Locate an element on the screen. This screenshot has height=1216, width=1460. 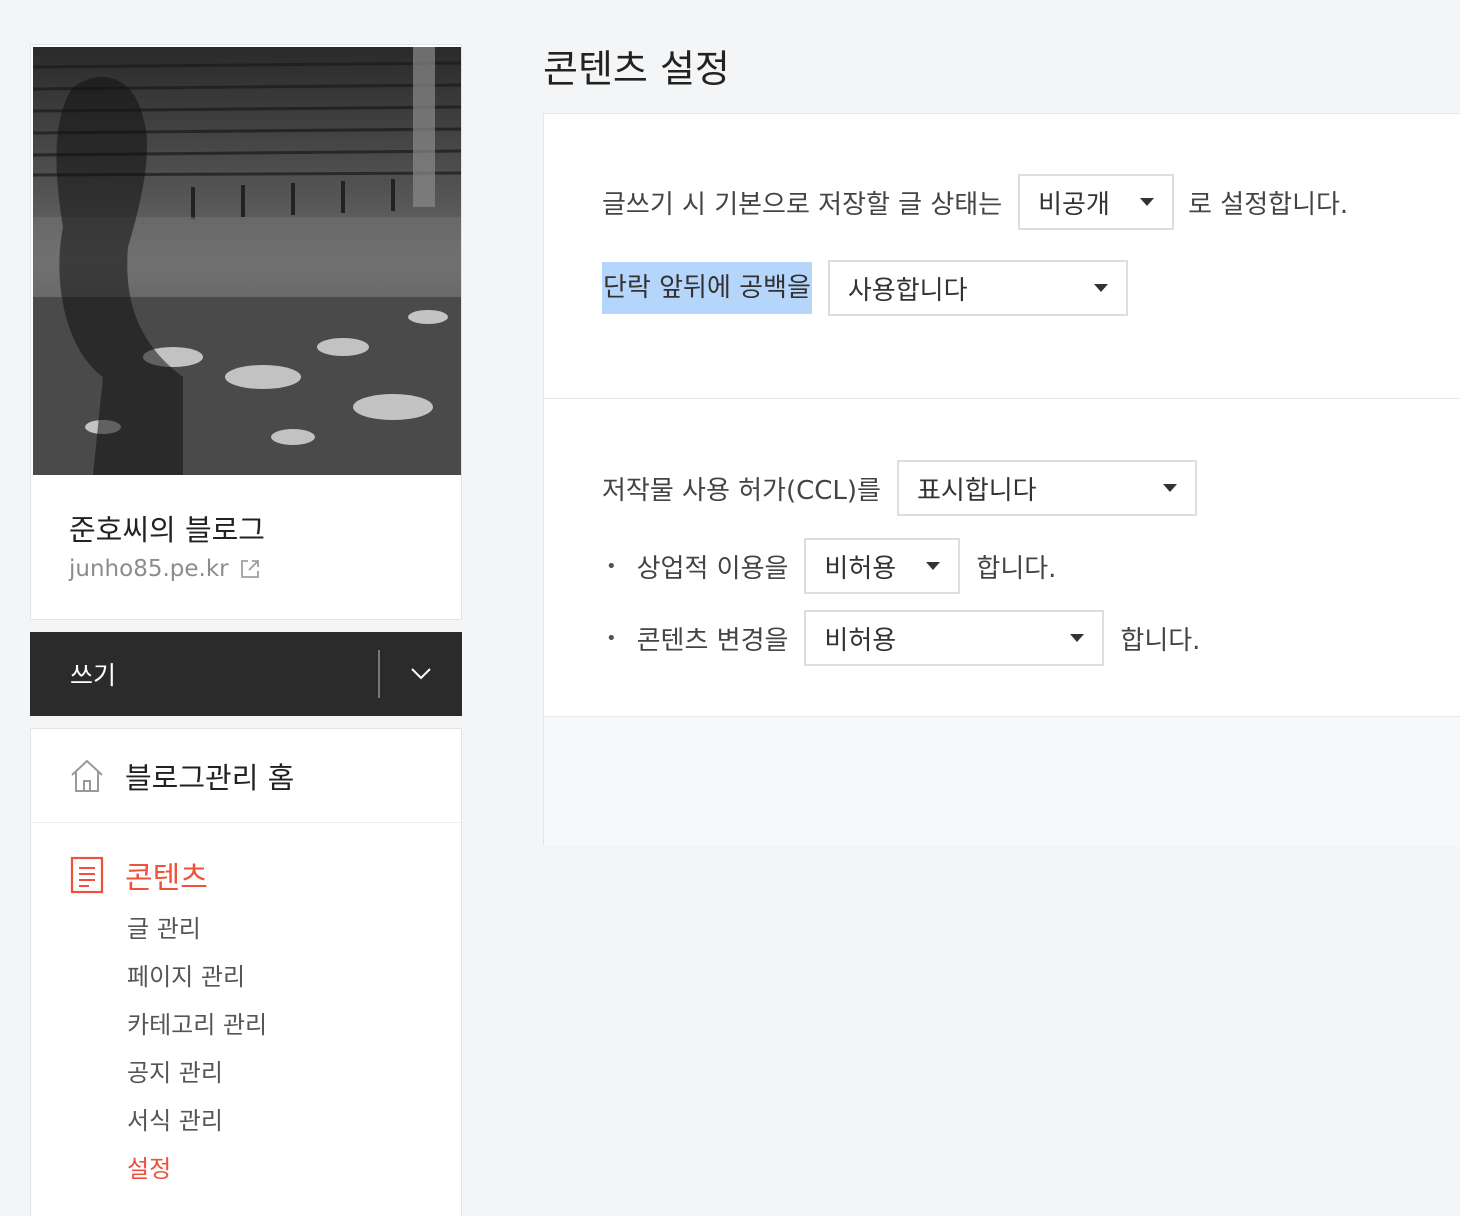
ccl-label: 저작물 사용 허가(CCL)를 is located at coordinates (741, 490).